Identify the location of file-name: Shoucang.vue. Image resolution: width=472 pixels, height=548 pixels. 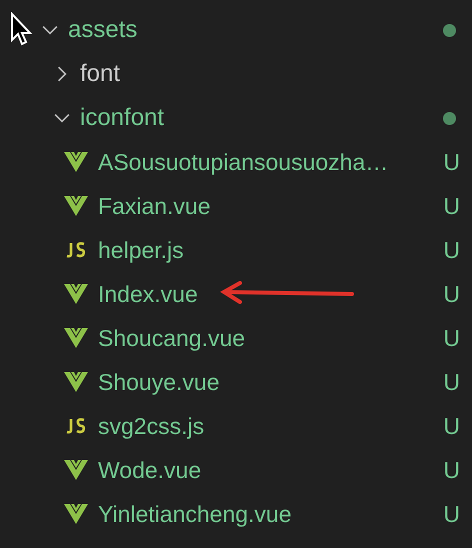
(172, 338).